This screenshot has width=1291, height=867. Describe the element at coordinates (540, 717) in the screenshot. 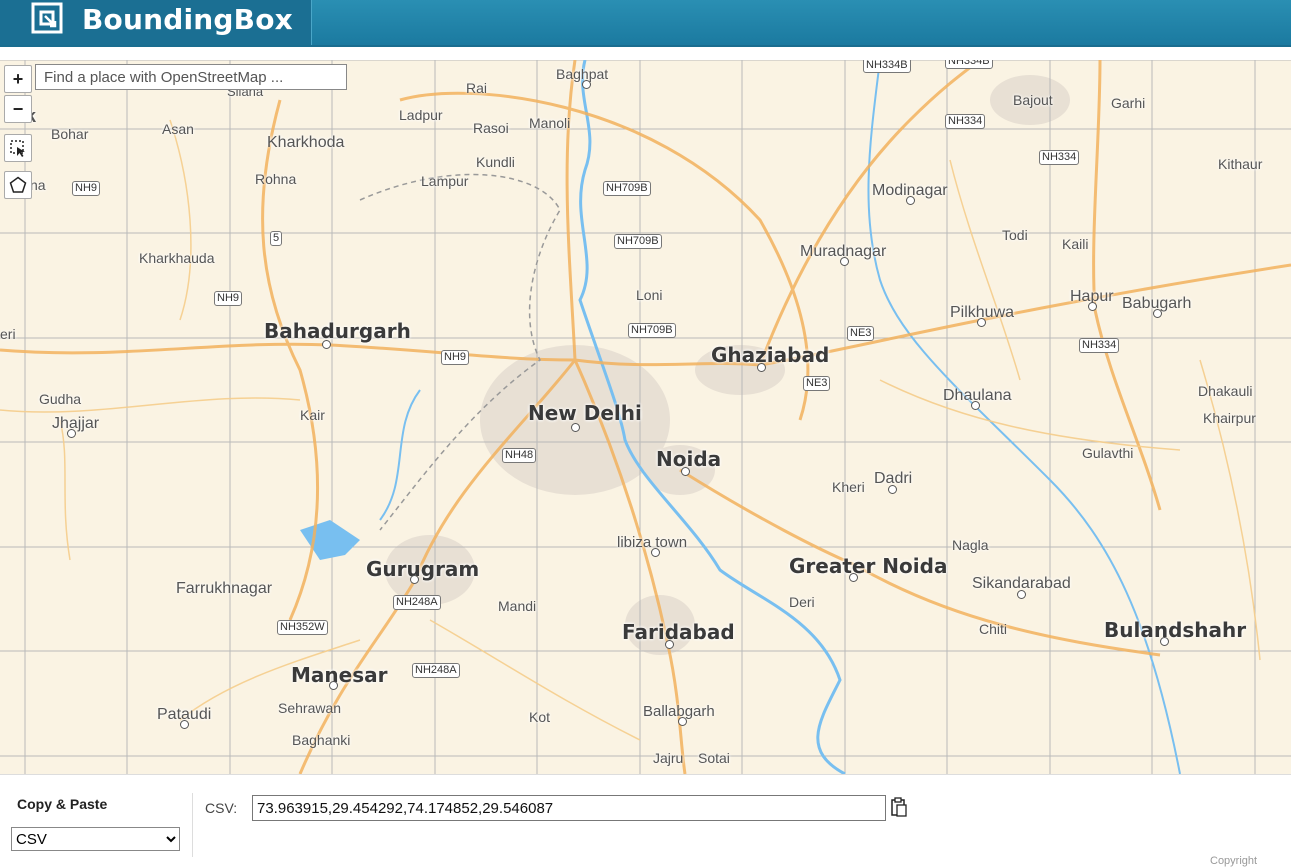

I see `town-label: Kot` at that location.